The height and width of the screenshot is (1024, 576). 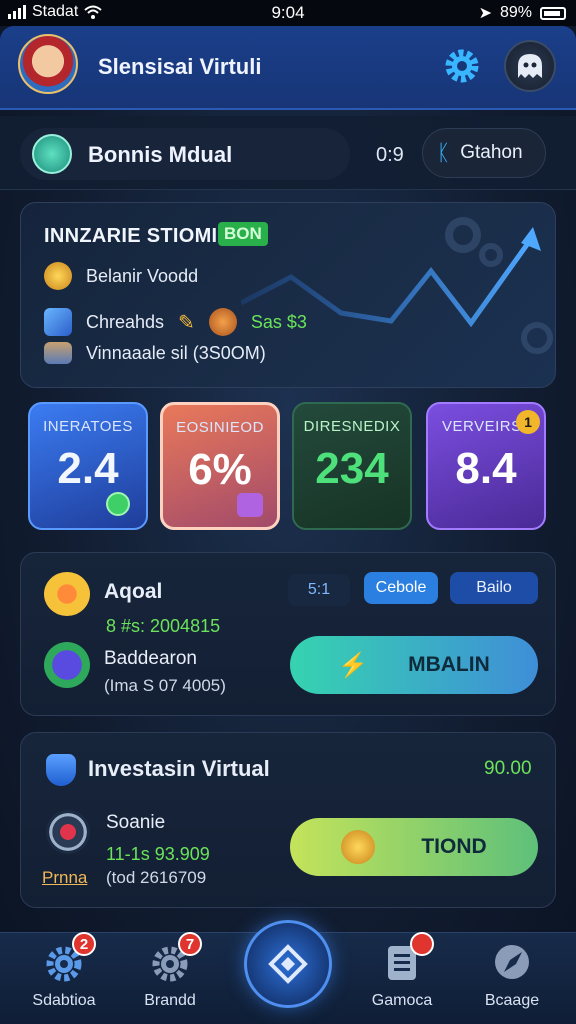 I want to click on trend-chart, so click(x=397, y=285).